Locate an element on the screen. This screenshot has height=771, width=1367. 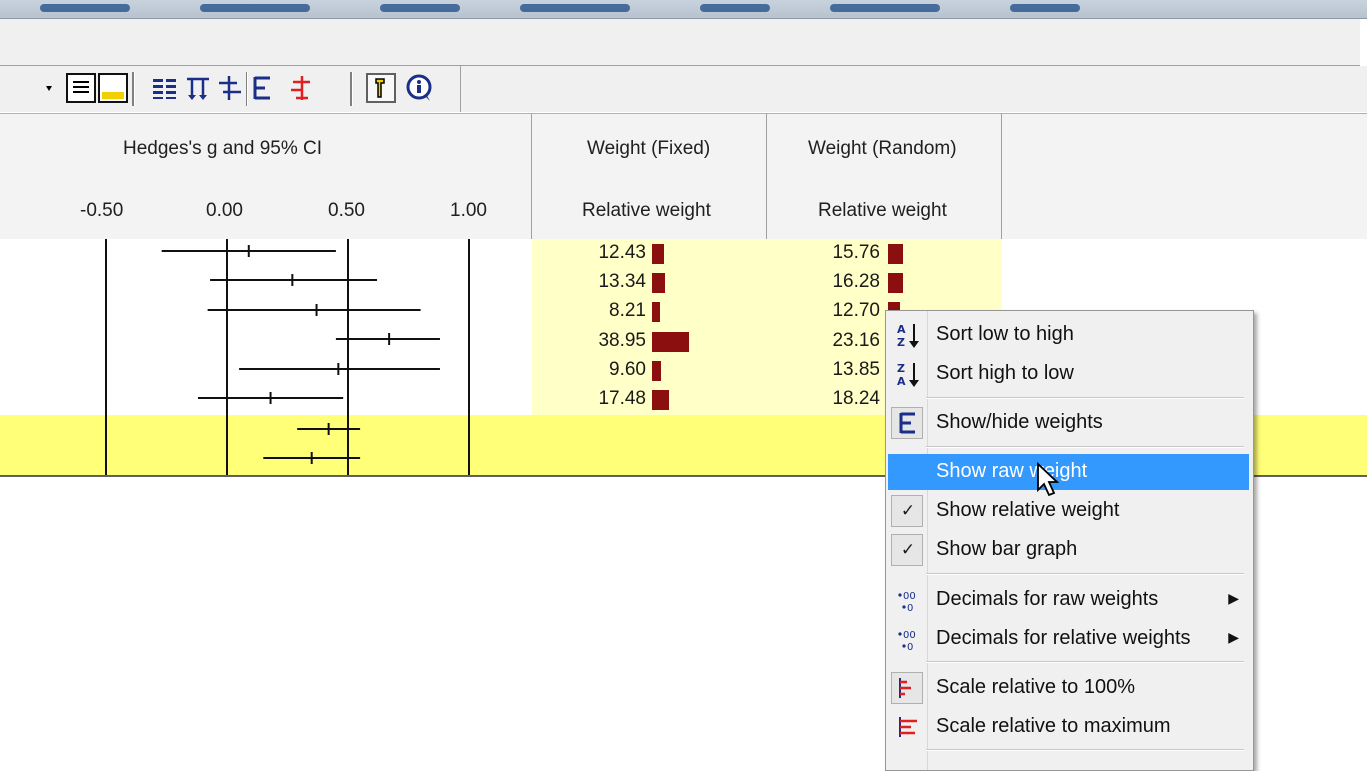
fixed-weight-value: 8.21 is located at coordinates (627, 310).